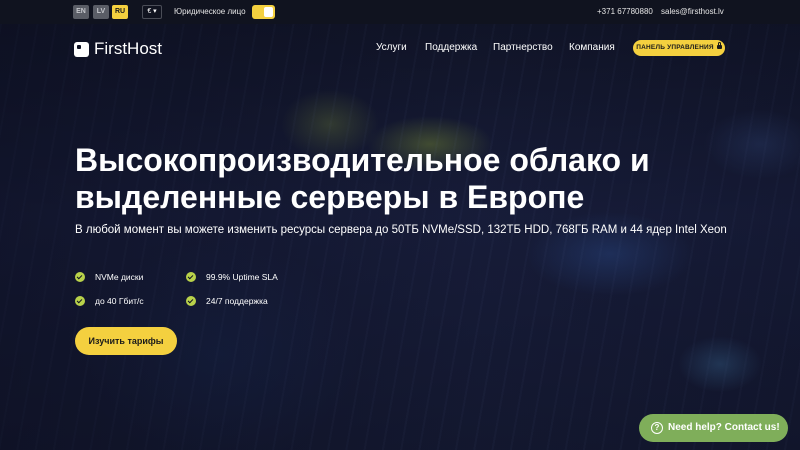 This screenshot has width=800, height=450. What do you see at coordinates (237, 301) in the screenshot?
I see `feature-label: 24/7 поддержка` at bounding box center [237, 301].